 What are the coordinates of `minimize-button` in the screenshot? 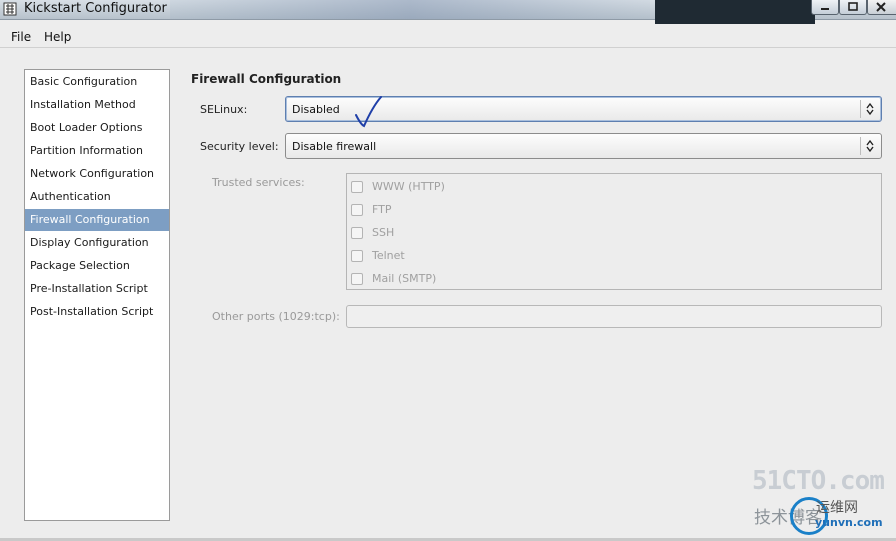 It's located at (825, 7).